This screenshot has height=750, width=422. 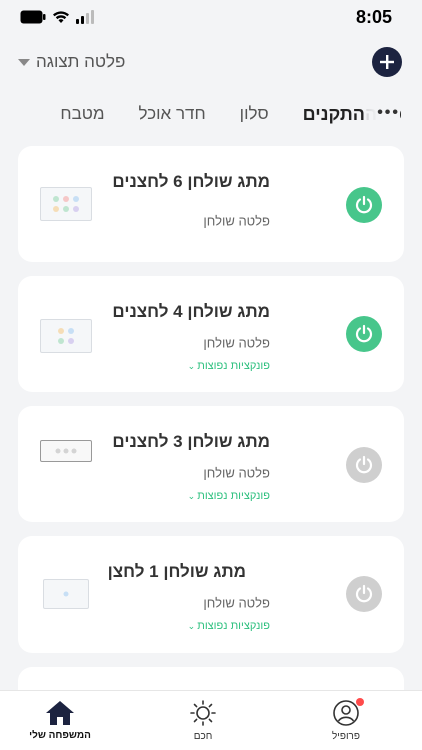 I want to click on tabbar-smart-label: חכם, so click(x=203, y=736).